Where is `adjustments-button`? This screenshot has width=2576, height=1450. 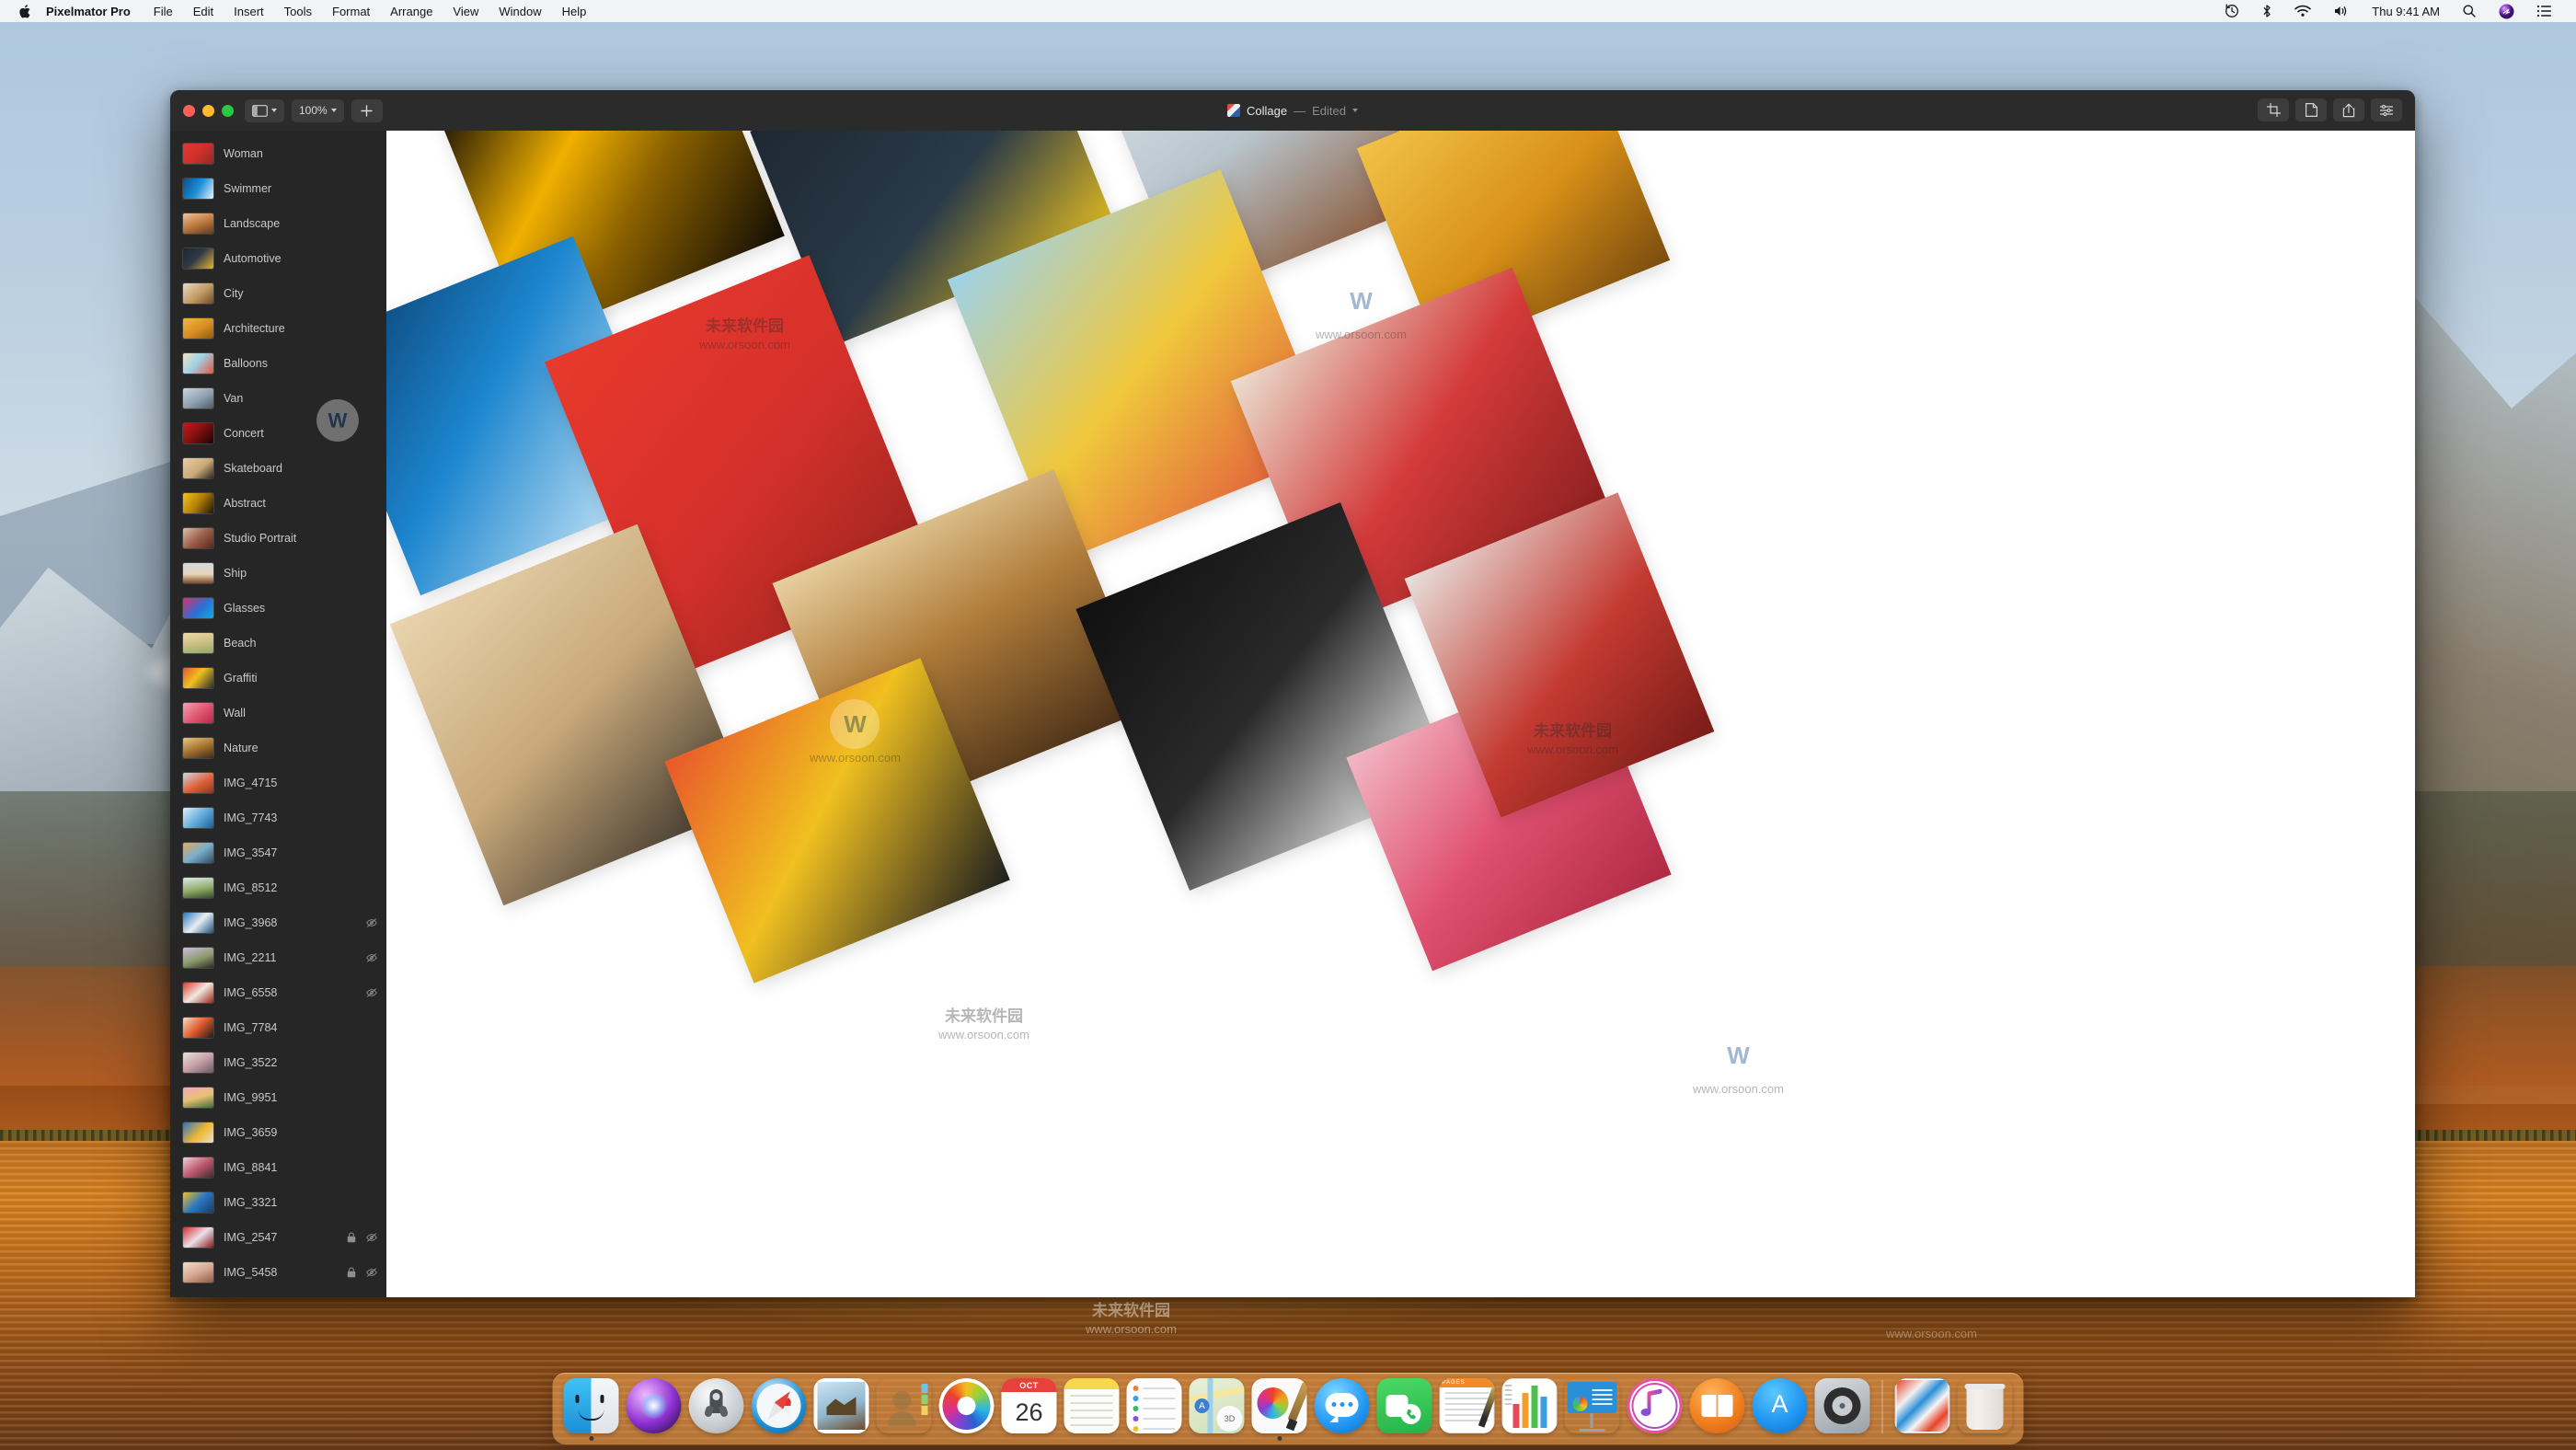
adjustments-button is located at coordinates (2386, 109).